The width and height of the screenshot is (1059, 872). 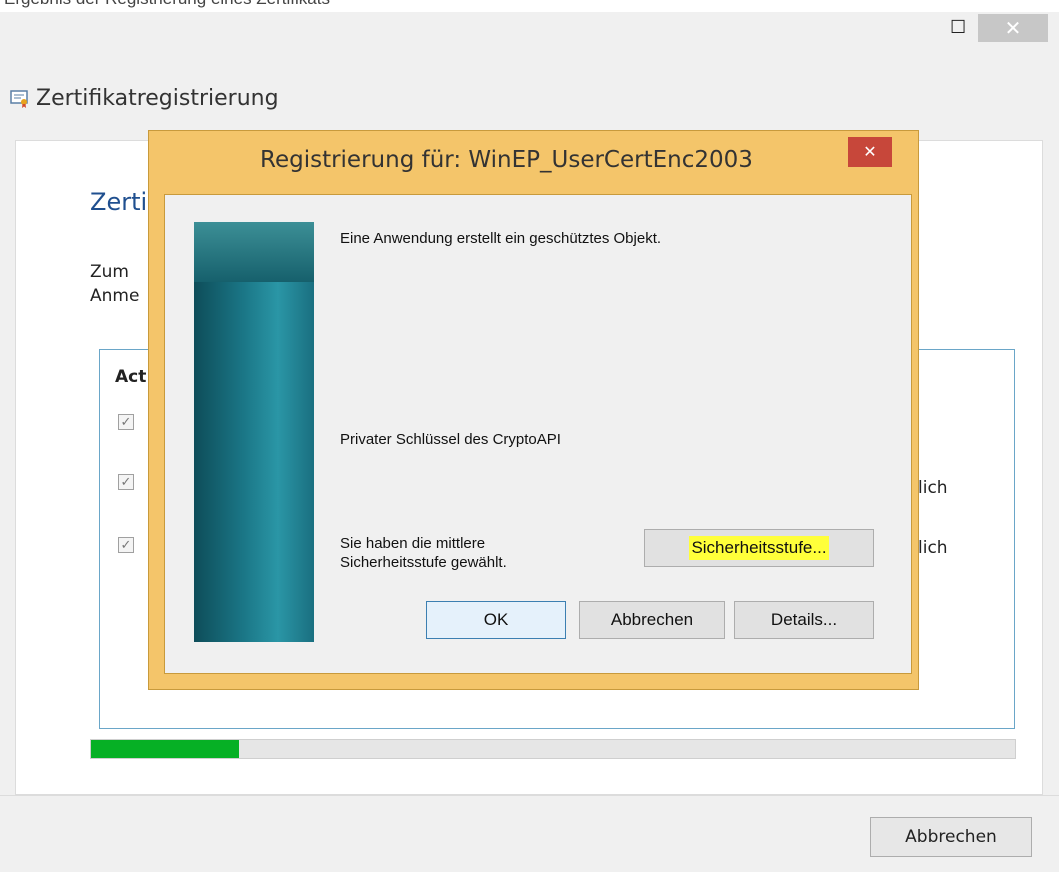 I want to click on dialog-banner-image, so click(x=254, y=432).